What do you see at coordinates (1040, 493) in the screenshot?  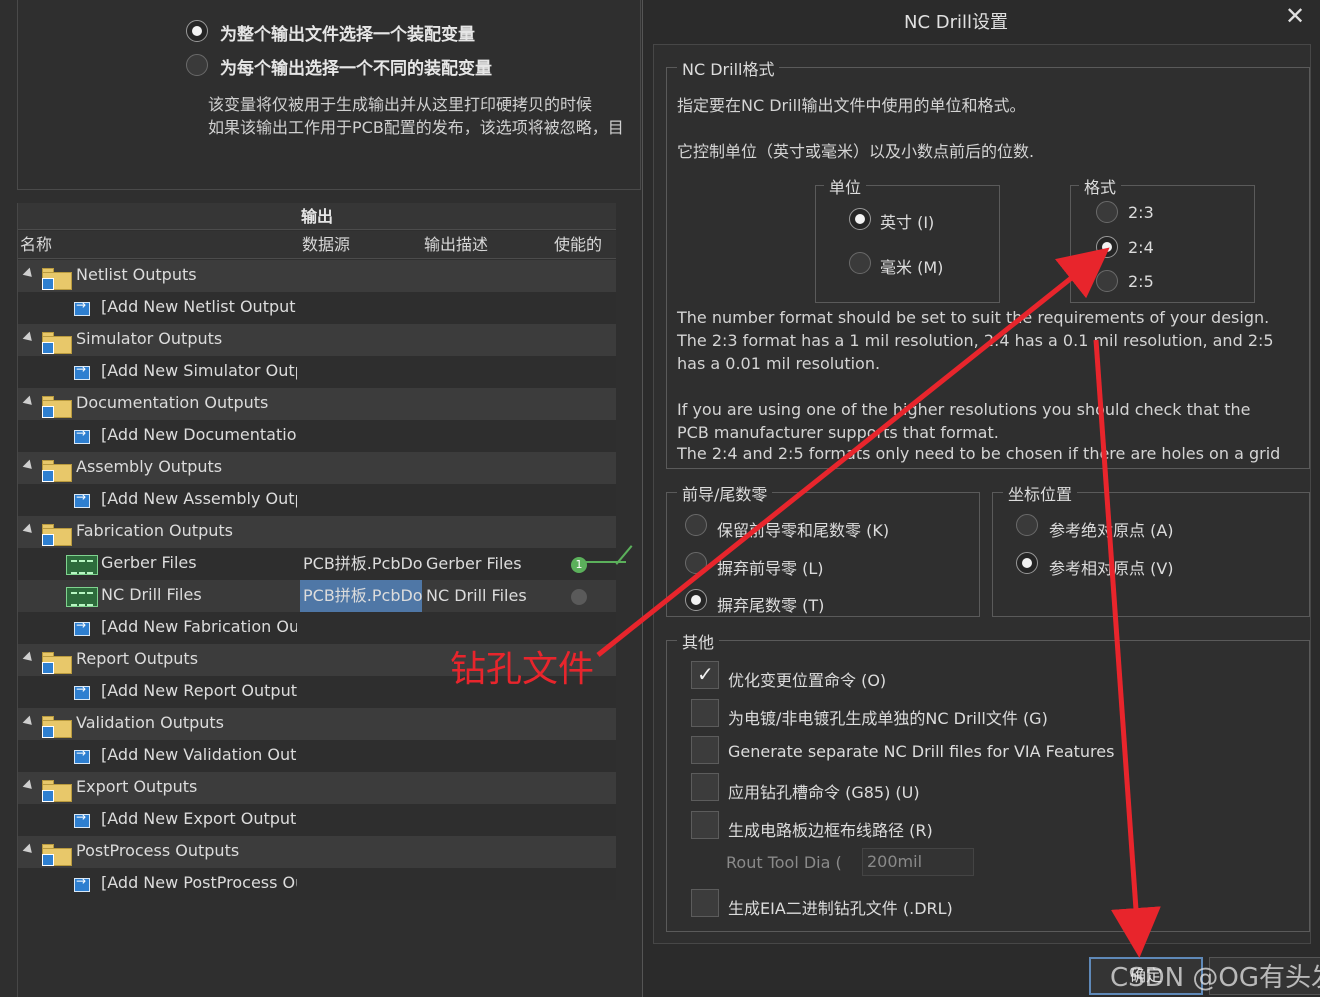 I see `coord-group-label: 坐标位置` at bounding box center [1040, 493].